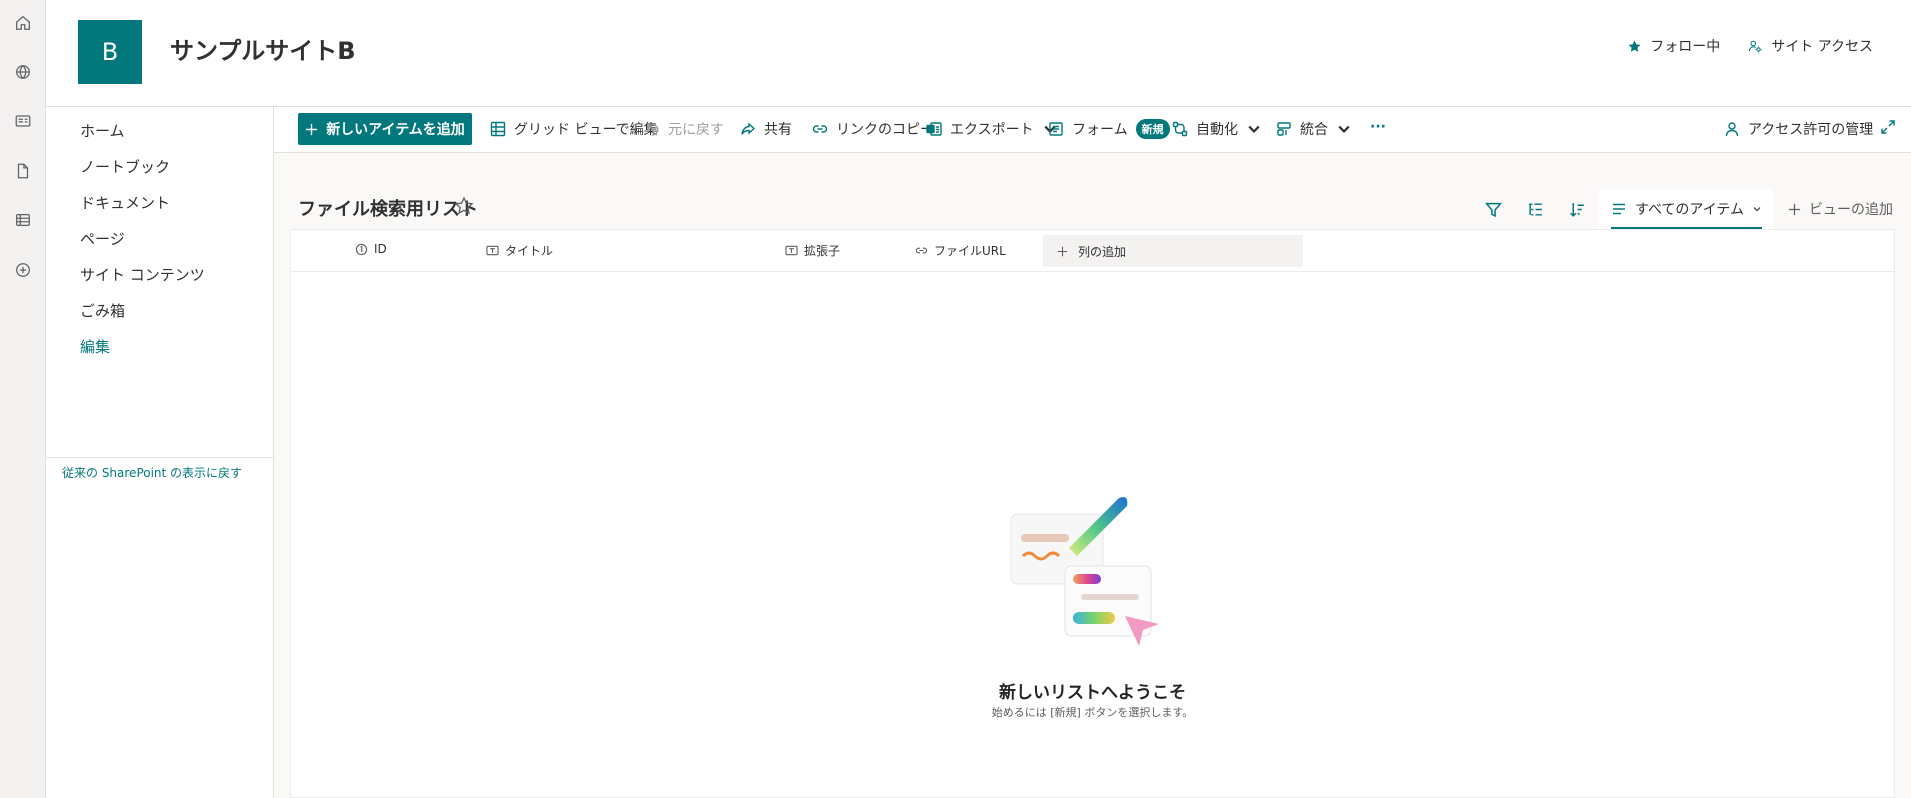  I want to click on more-options-button: ···, so click(1378, 127).